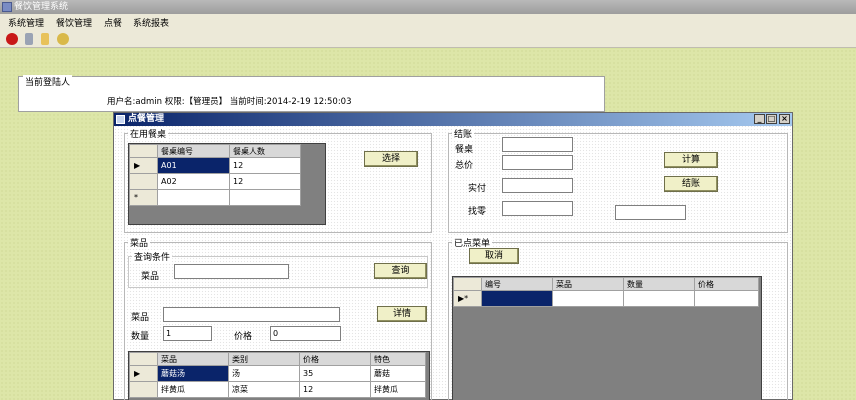 The image size is (856, 400). Describe the element at coordinates (691, 160) in the screenshot. I see `calculate-button: 计算` at that location.